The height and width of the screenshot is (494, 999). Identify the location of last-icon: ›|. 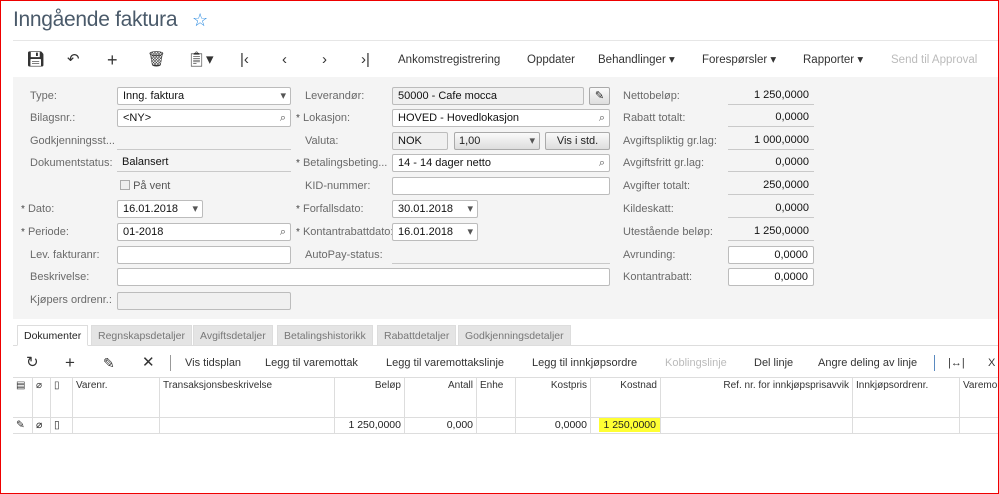
(365, 60).